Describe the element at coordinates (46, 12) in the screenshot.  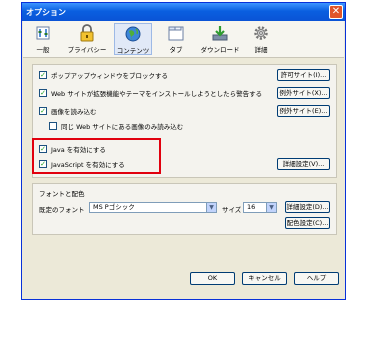
I see `dialog-title: オプション` at that location.